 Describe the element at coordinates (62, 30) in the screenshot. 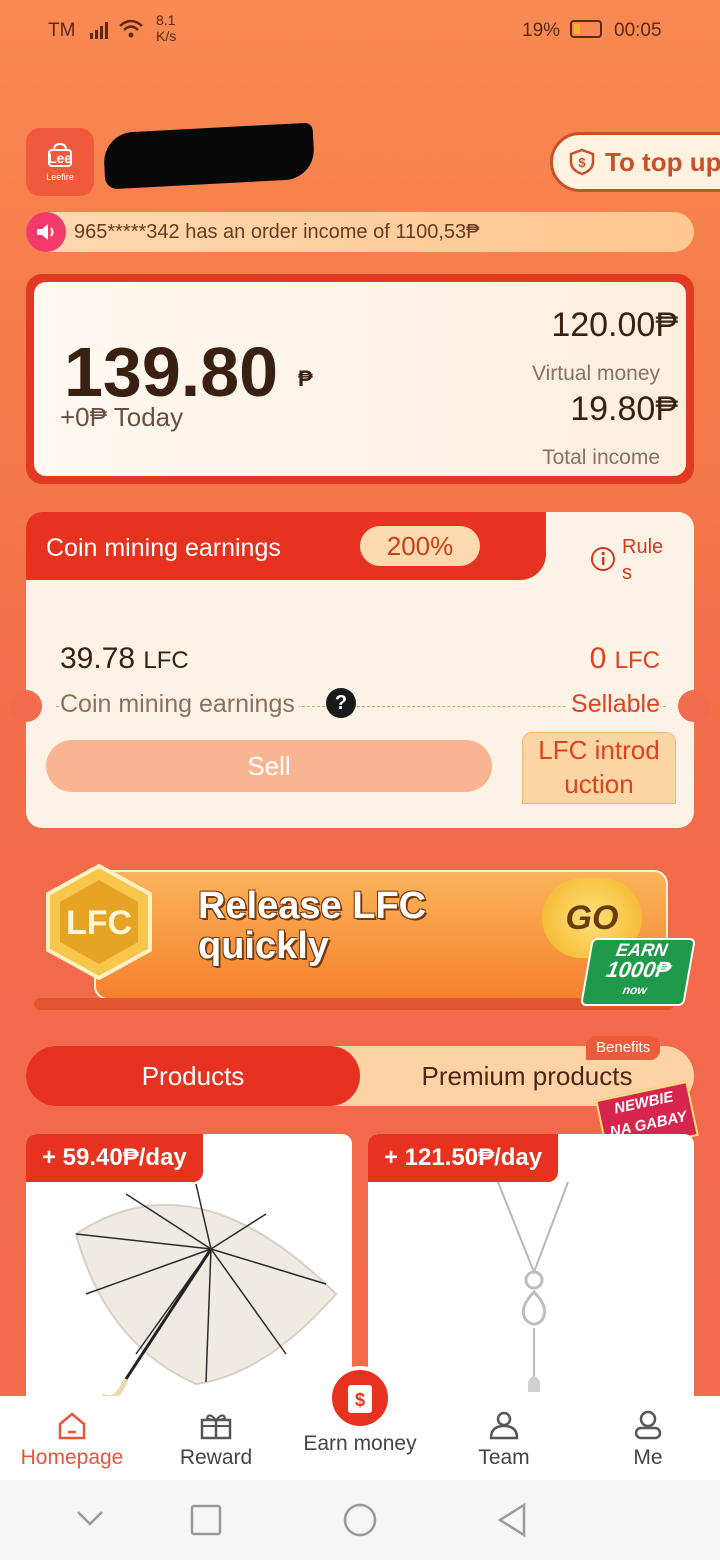

I see `carrier-label: TM` at that location.